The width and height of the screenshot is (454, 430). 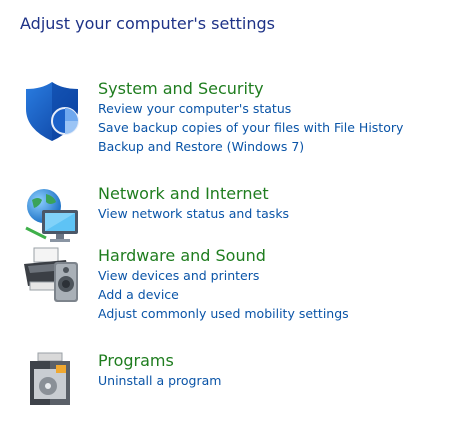 What do you see at coordinates (193, 194) in the screenshot?
I see `category-title-network-and-internet: Network and Internet` at bounding box center [193, 194].